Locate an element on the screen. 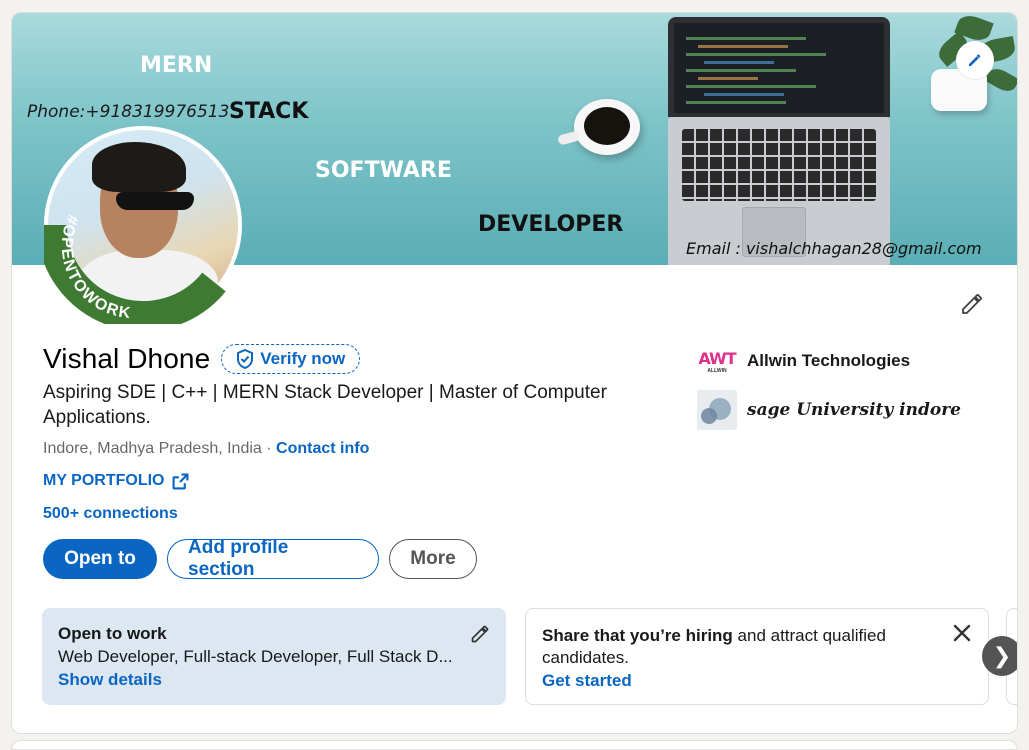 The height and width of the screenshot is (750, 1029). company-logo-subtext: ALLWIN is located at coordinates (717, 370).